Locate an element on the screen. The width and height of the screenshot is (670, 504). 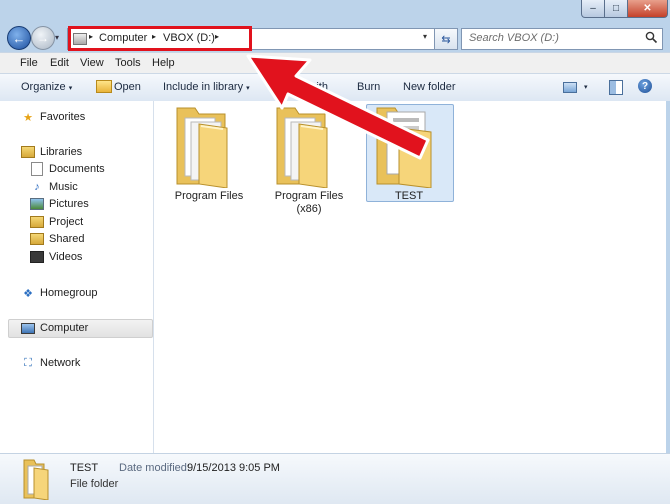
sidebar-item-videos: Videos is located at coordinates (56, 257).